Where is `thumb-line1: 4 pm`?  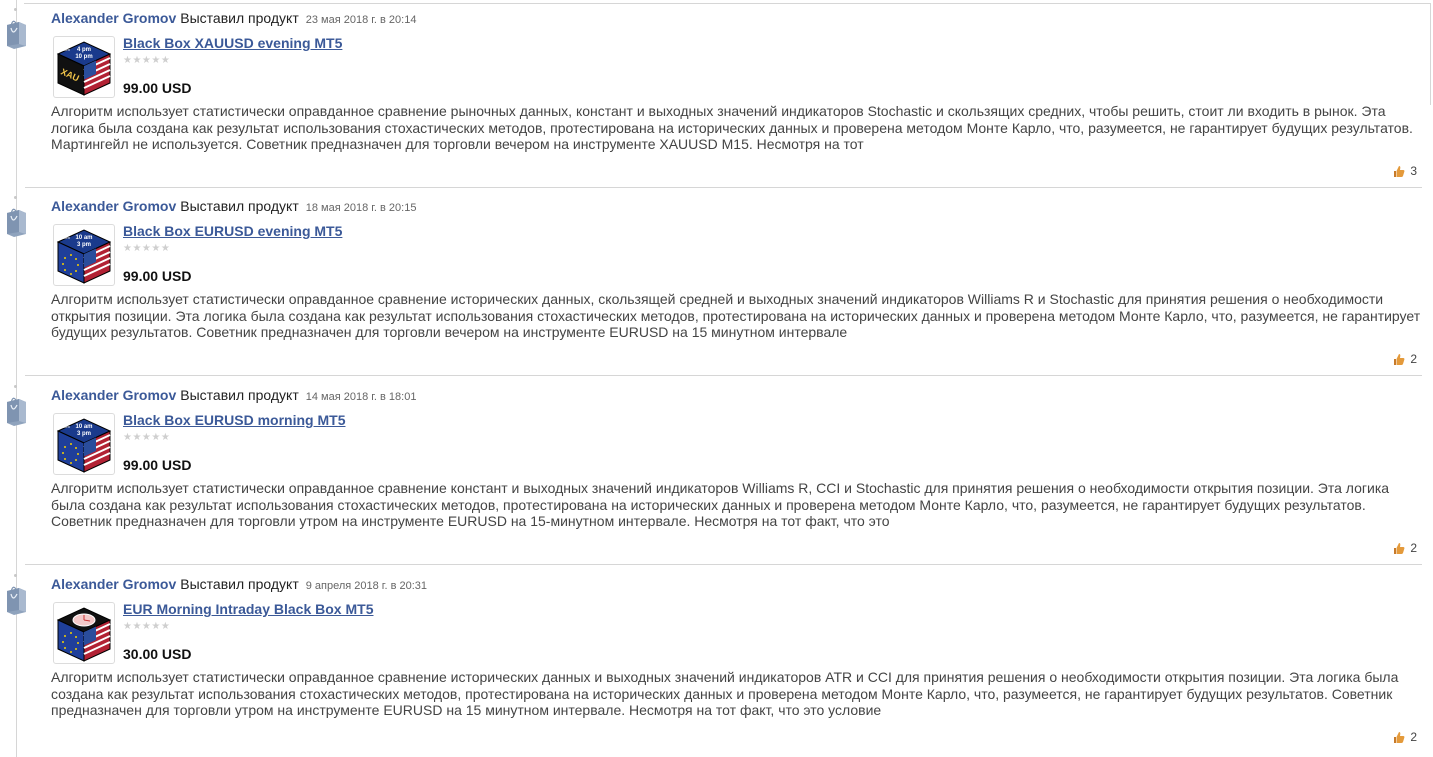 thumb-line1: 4 pm is located at coordinates (84, 50).